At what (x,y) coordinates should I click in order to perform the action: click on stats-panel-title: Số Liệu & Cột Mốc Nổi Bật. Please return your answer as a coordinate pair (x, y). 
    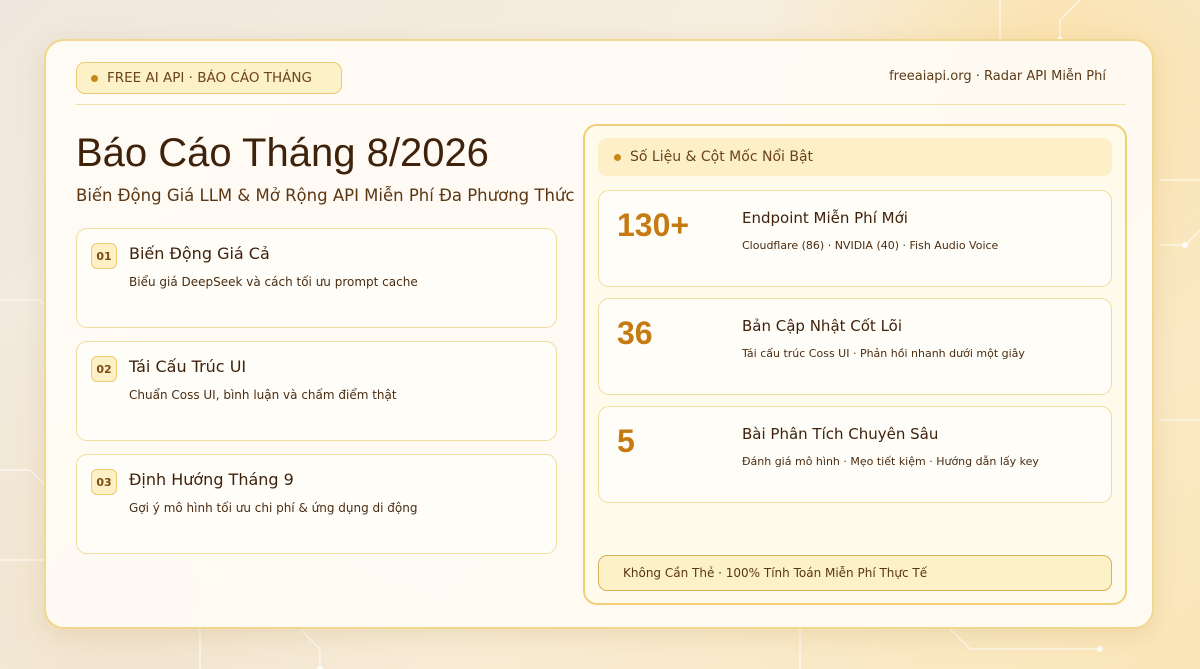
    Looking at the image, I should click on (722, 157).